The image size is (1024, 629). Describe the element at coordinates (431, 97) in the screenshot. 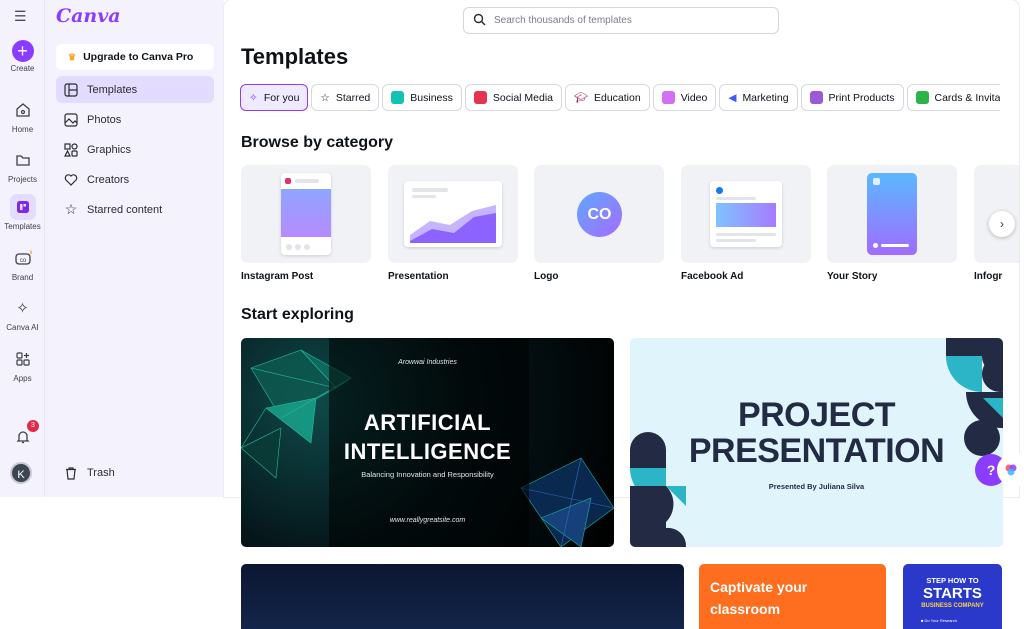

I see `chip-label: Business` at that location.